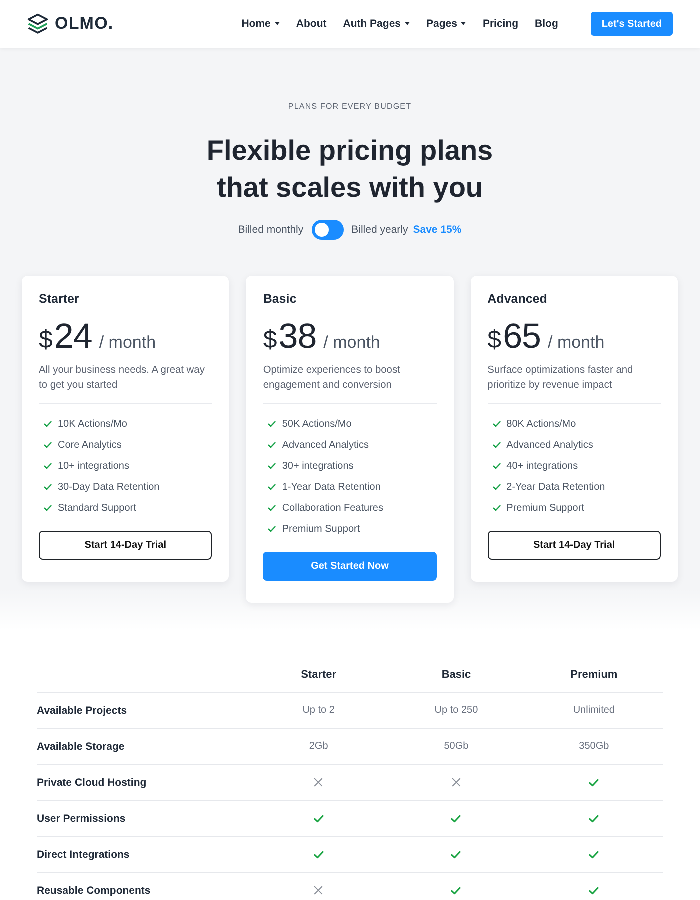  What do you see at coordinates (318, 711) in the screenshot?
I see `table-cell: Up to 2` at bounding box center [318, 711].